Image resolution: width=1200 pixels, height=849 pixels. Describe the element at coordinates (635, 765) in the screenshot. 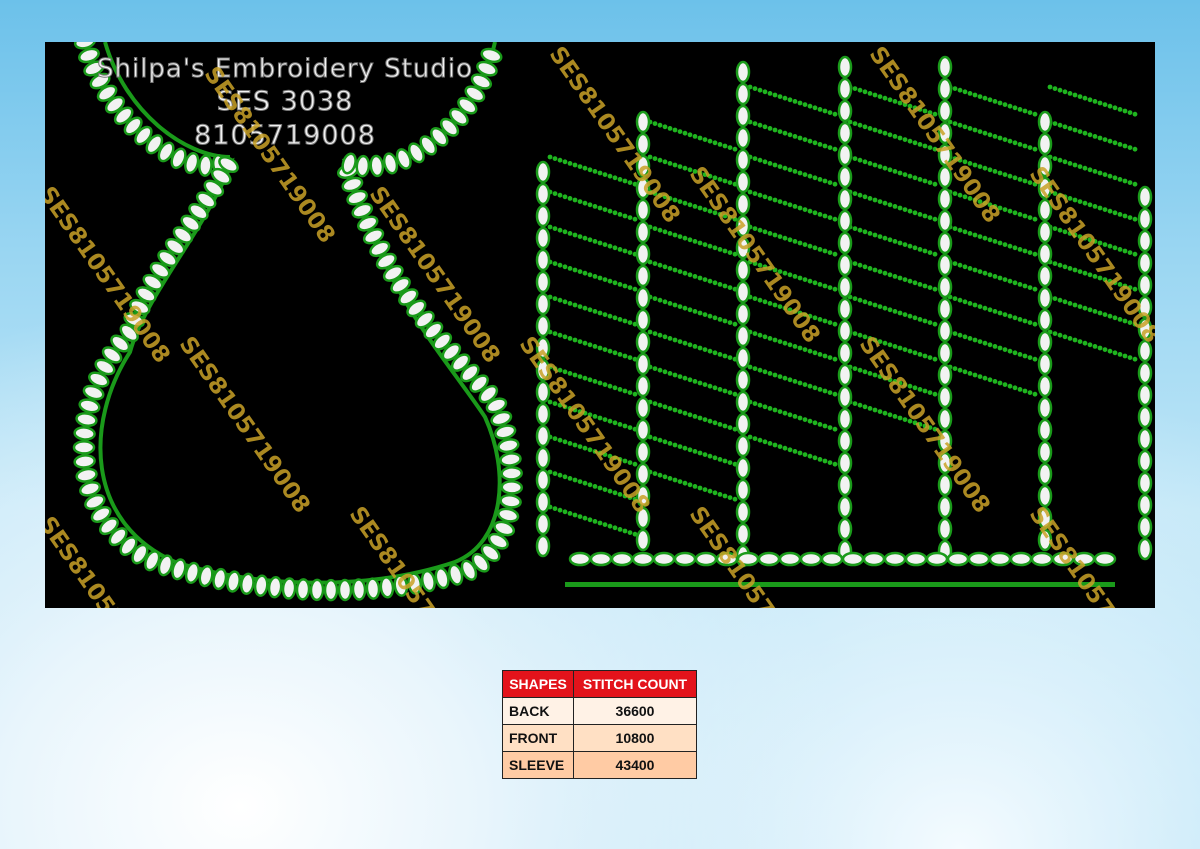

I see `count-cell: 43400` at that location.